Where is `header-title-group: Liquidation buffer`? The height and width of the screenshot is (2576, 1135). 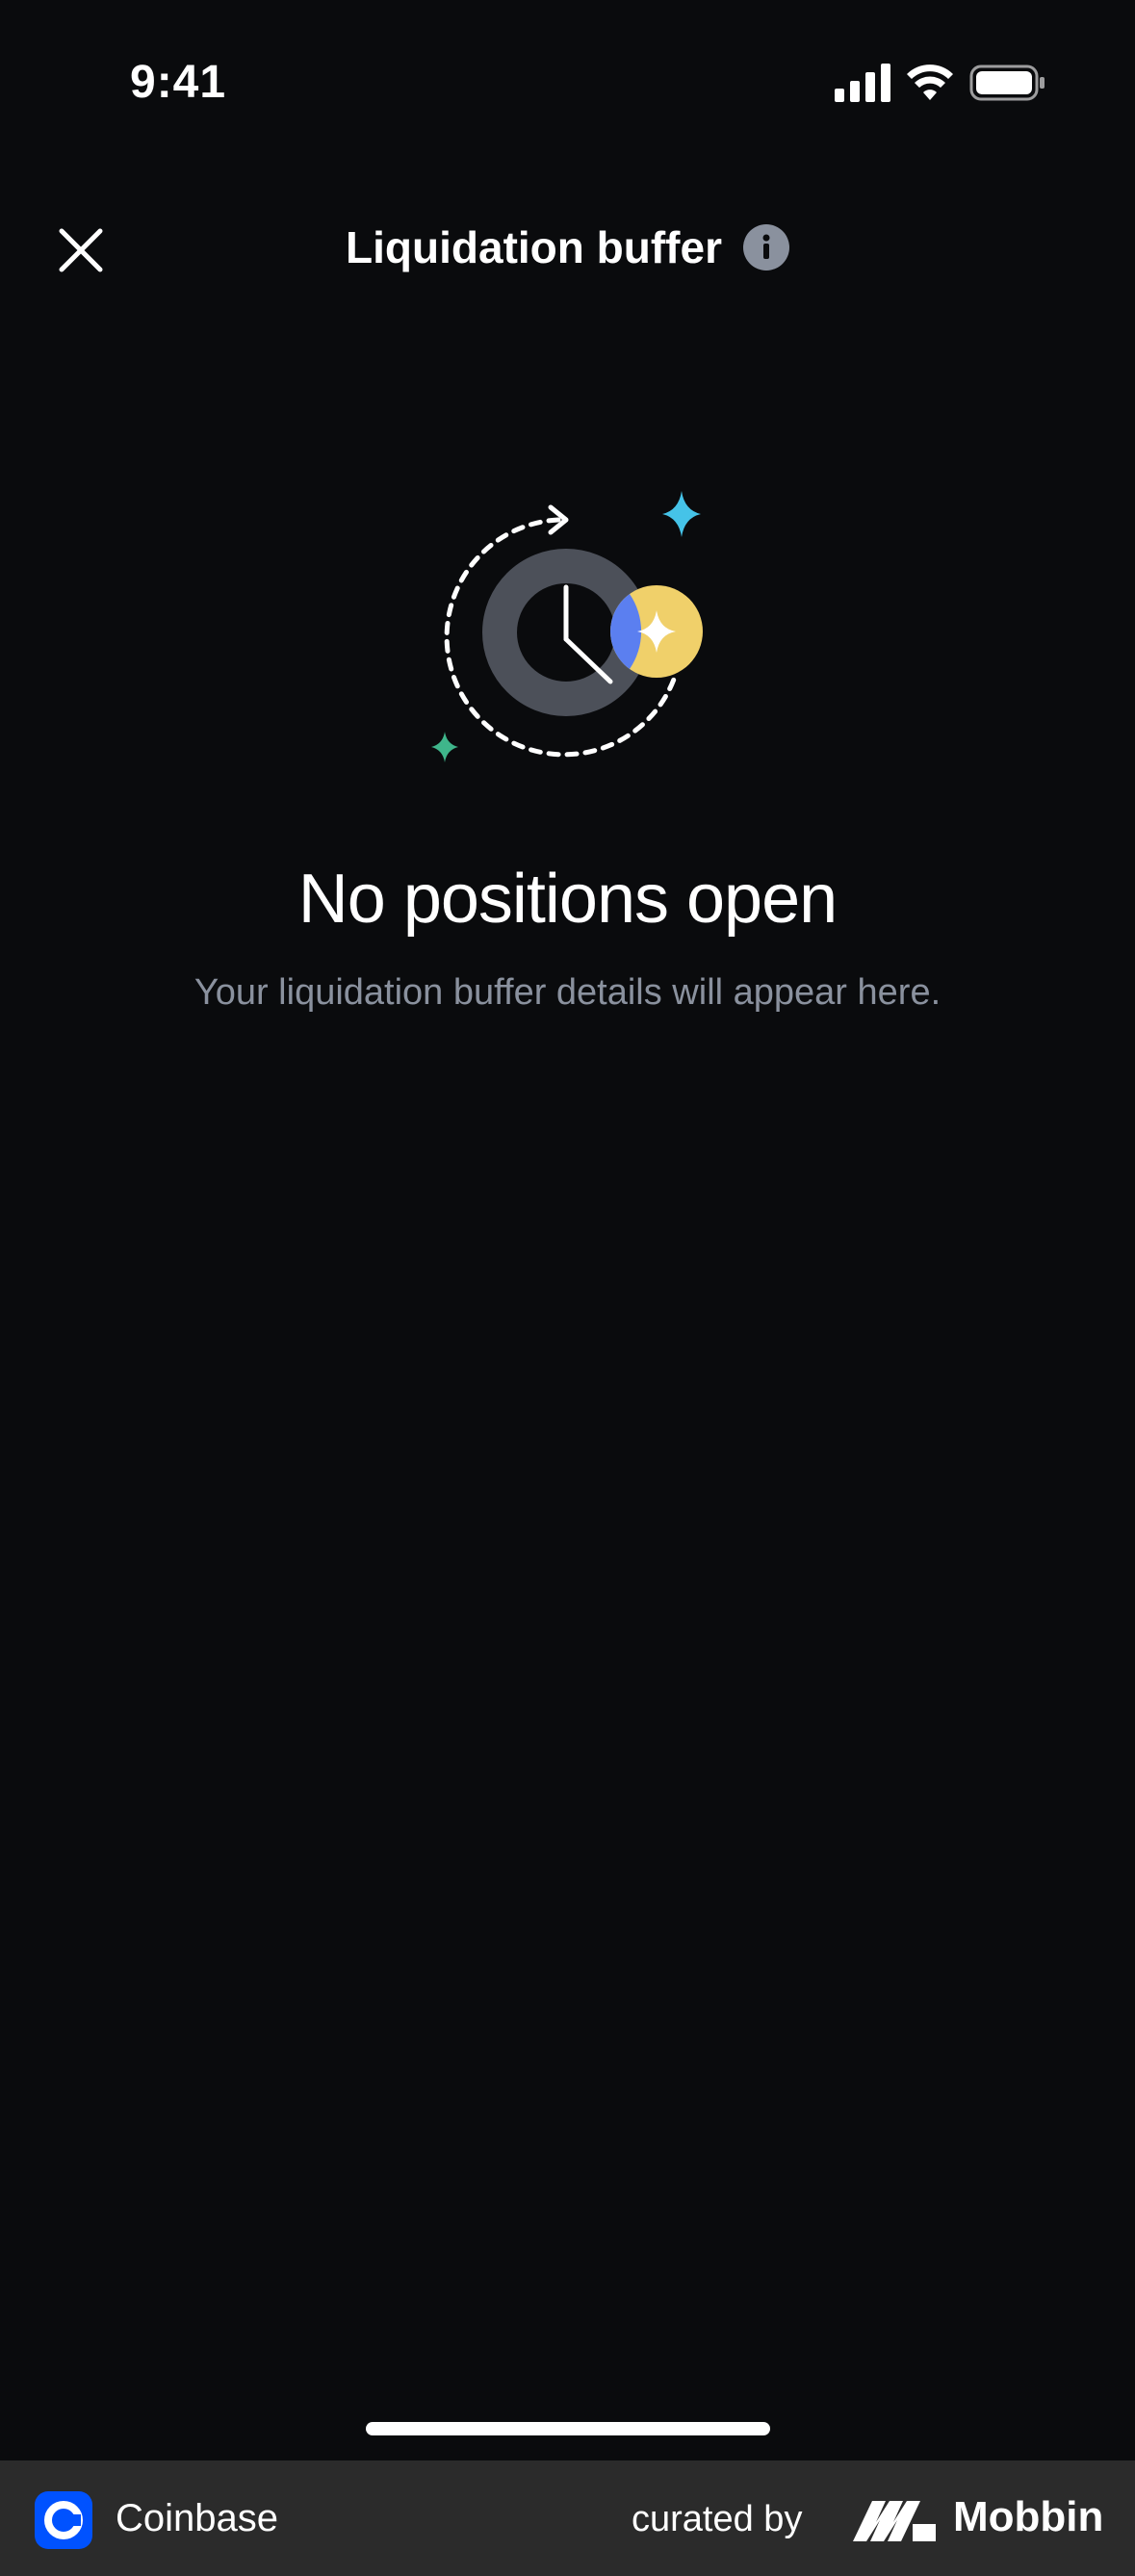
header-title-group: Liquidation buffer is located at coordinates (567, 247).